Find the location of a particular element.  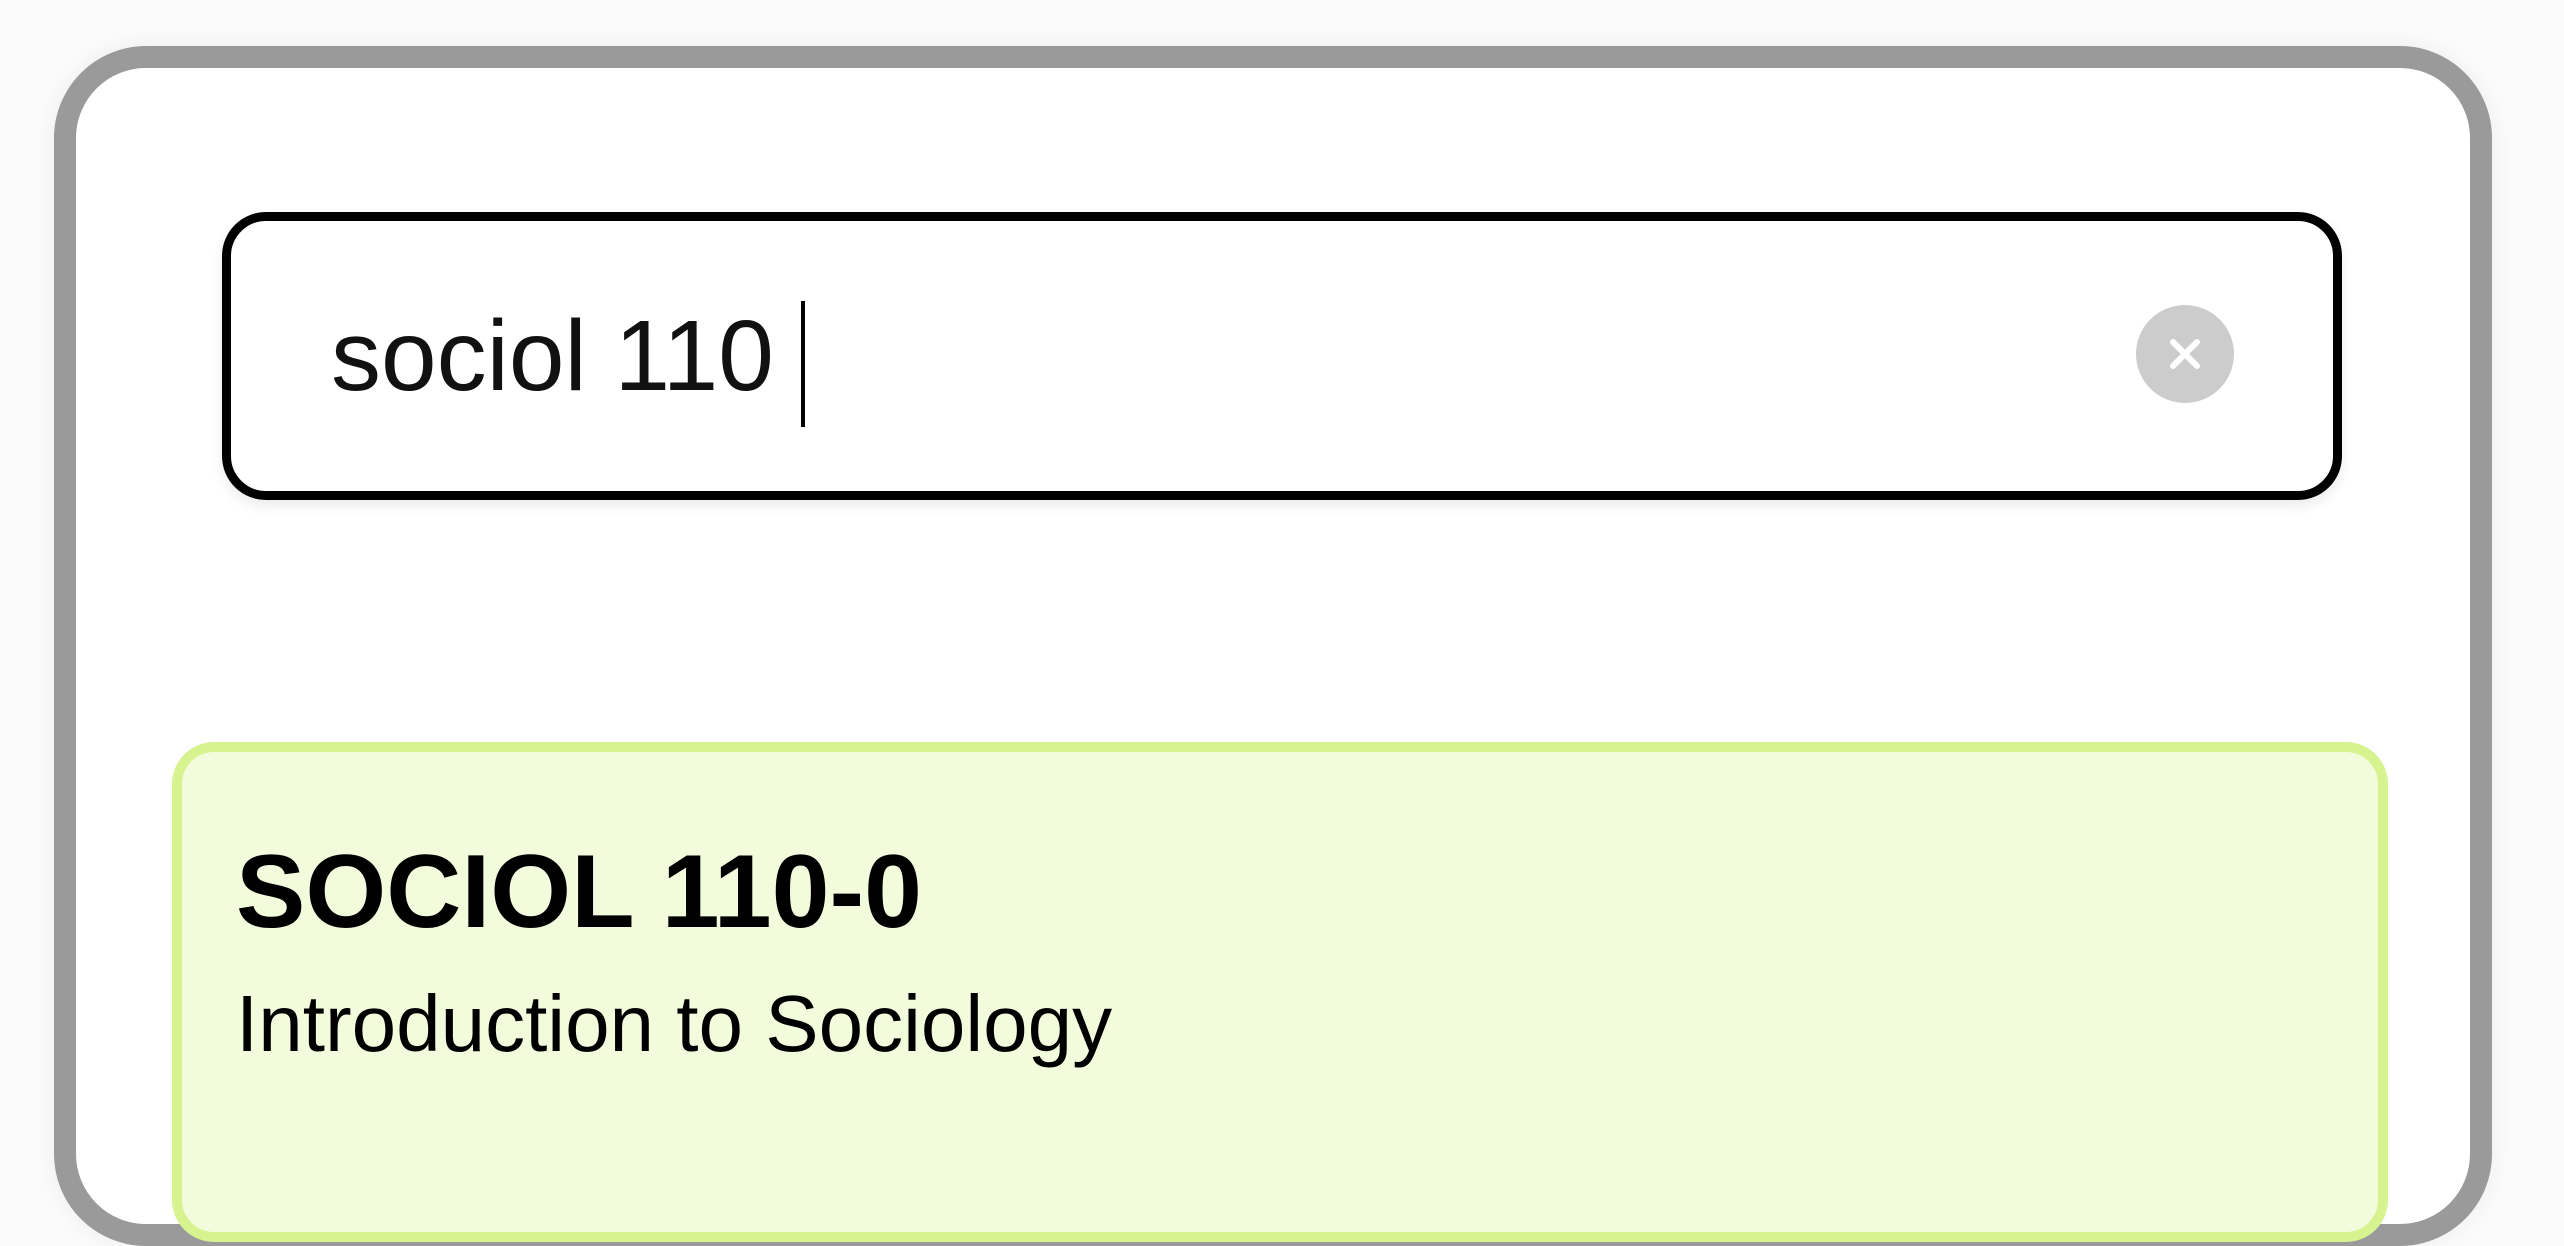

clear-search-button is located at coordinates (2185, 354).